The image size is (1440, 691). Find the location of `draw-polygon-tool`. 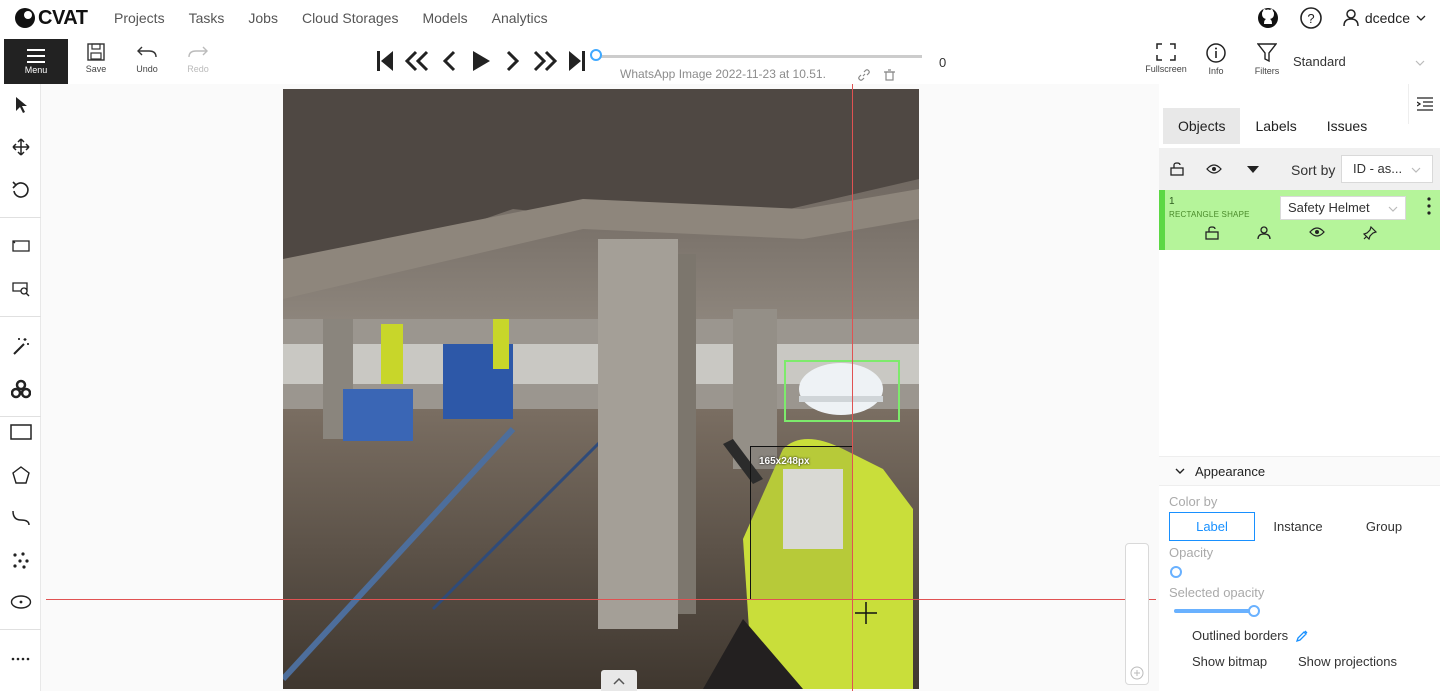

draw-polygon-tool is located at coordinates (20, 475).